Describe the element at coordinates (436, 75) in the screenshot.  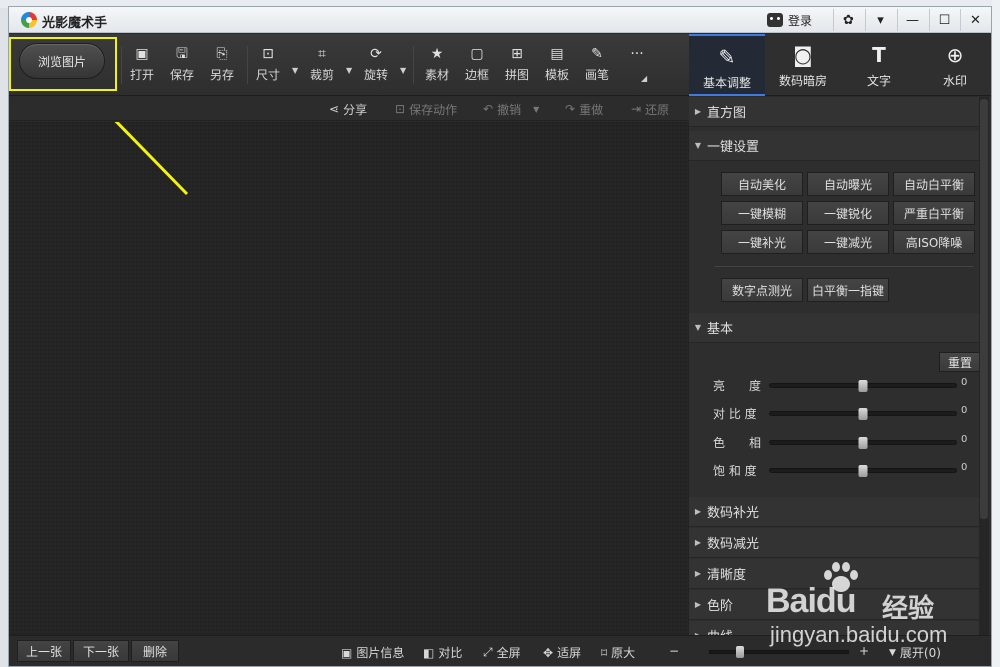
I see `material-label: 素材` at that location.